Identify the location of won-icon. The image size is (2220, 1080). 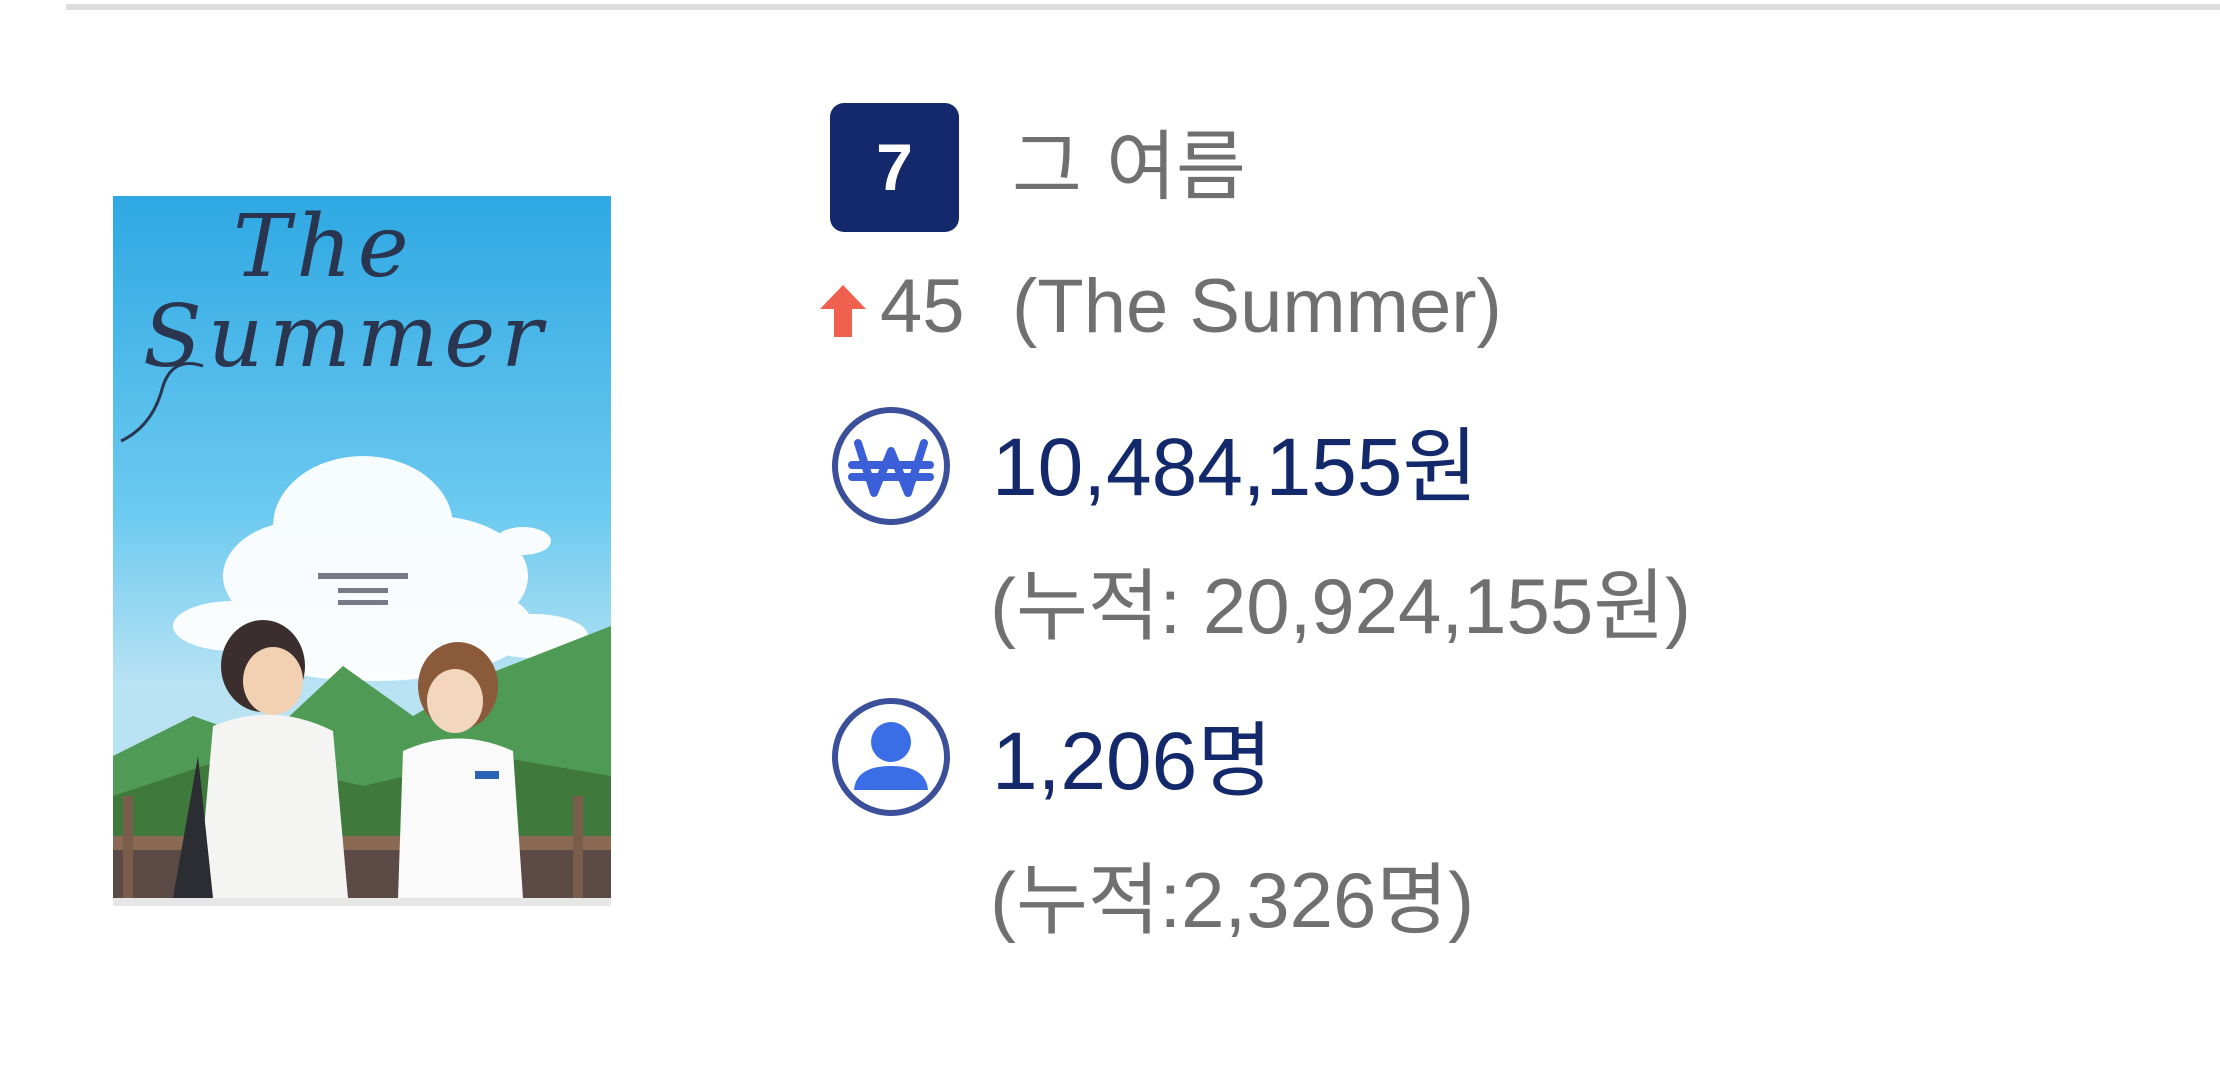
(891, 466).